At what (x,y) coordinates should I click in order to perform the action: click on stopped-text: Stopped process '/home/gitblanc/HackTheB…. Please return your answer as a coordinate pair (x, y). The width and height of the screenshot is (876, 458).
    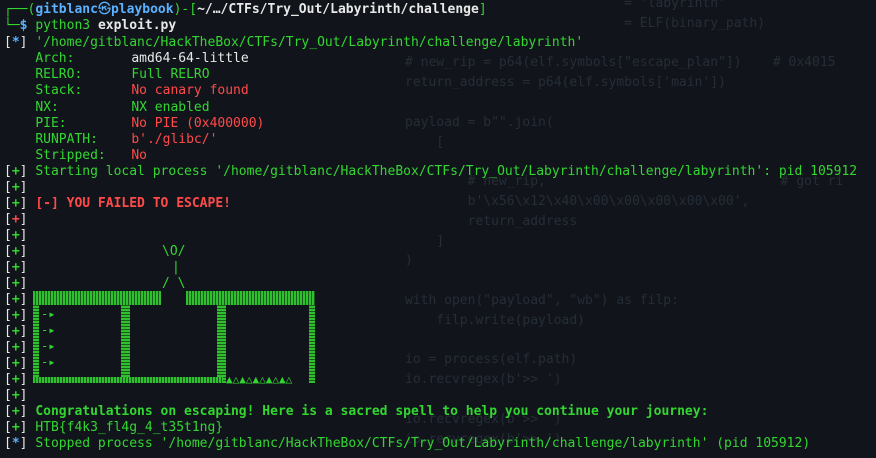
    Looking at the image, I should click on (423, 443).